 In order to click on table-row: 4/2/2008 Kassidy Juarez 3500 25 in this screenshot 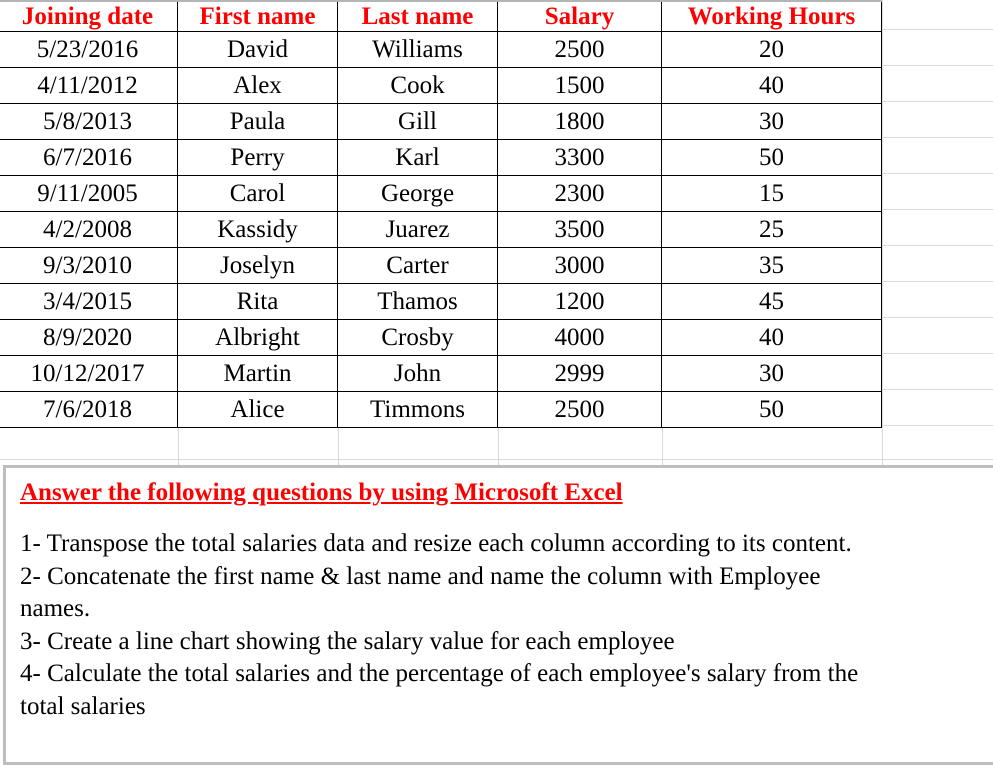, I will do `click(441, 229)`.